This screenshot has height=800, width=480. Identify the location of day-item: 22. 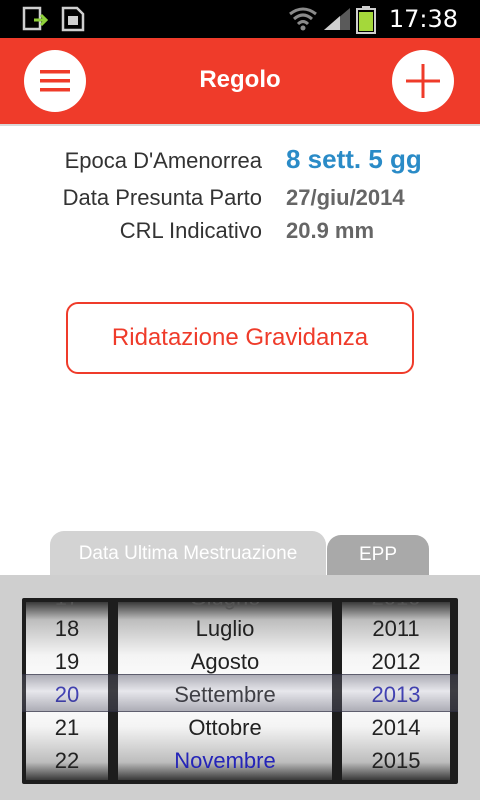
(67, 761).